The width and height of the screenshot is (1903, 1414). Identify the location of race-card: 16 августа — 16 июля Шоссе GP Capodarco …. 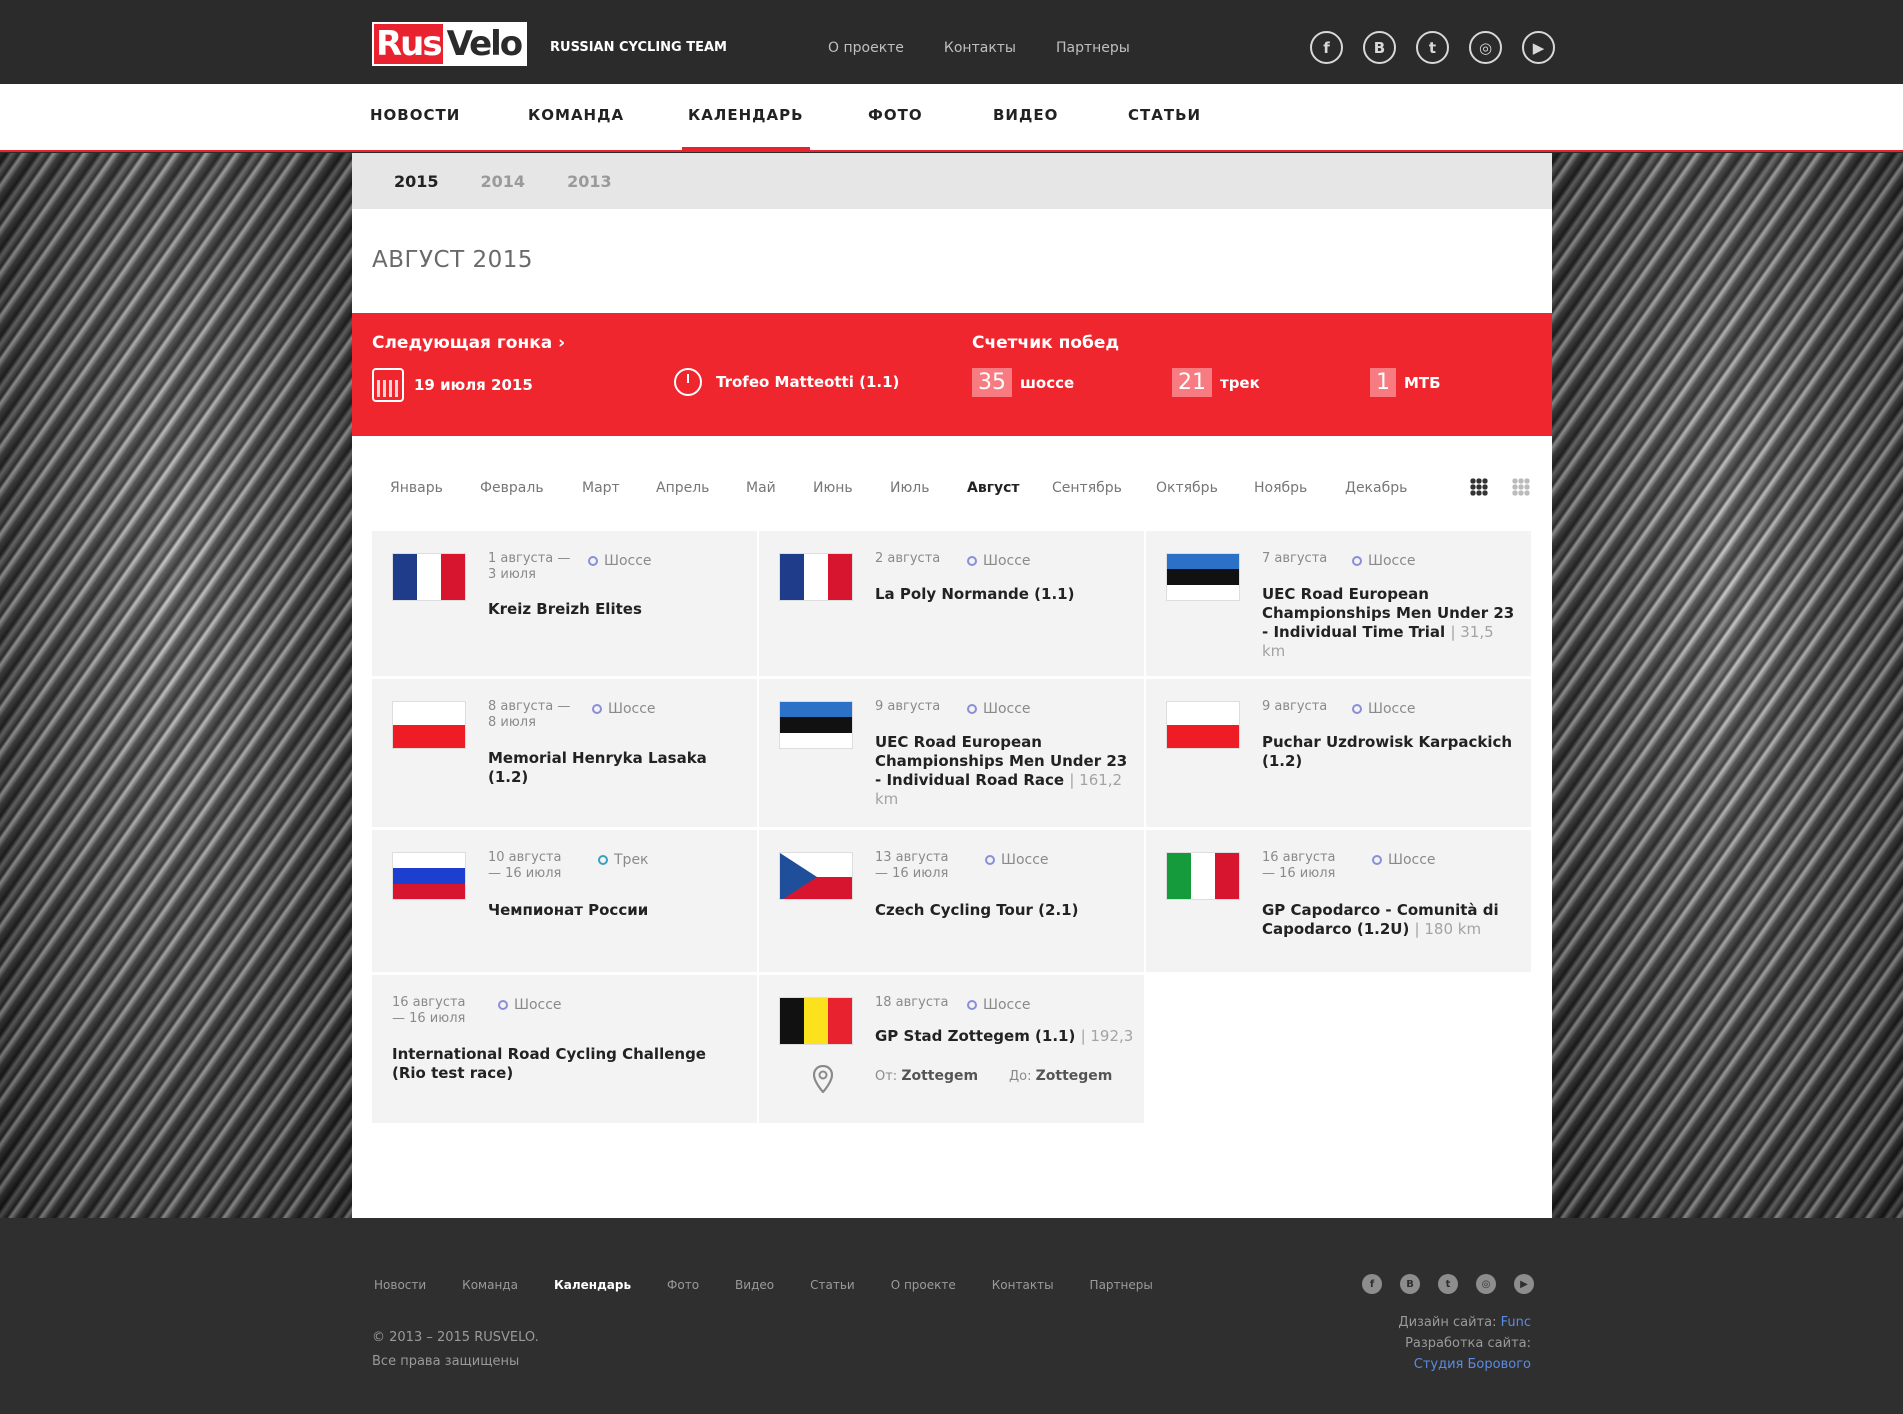
(1338, 901).